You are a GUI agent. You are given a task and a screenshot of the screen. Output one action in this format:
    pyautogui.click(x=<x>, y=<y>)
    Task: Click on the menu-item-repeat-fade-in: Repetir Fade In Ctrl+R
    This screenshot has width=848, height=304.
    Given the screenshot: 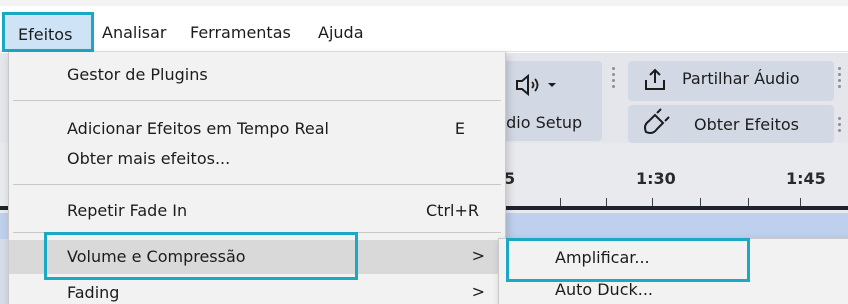 What is the action you would take?
    pyautogui.click(x=257, y=211)
    